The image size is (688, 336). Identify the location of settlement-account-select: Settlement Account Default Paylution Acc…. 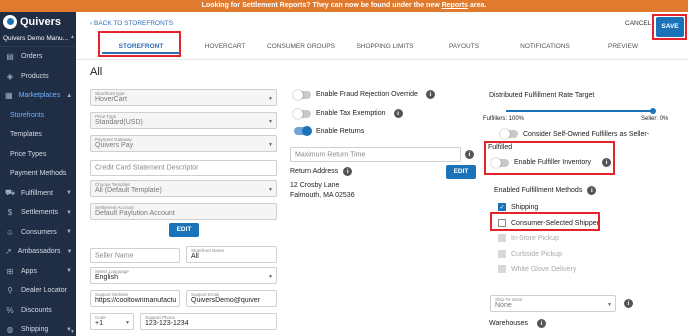
(183, 211).